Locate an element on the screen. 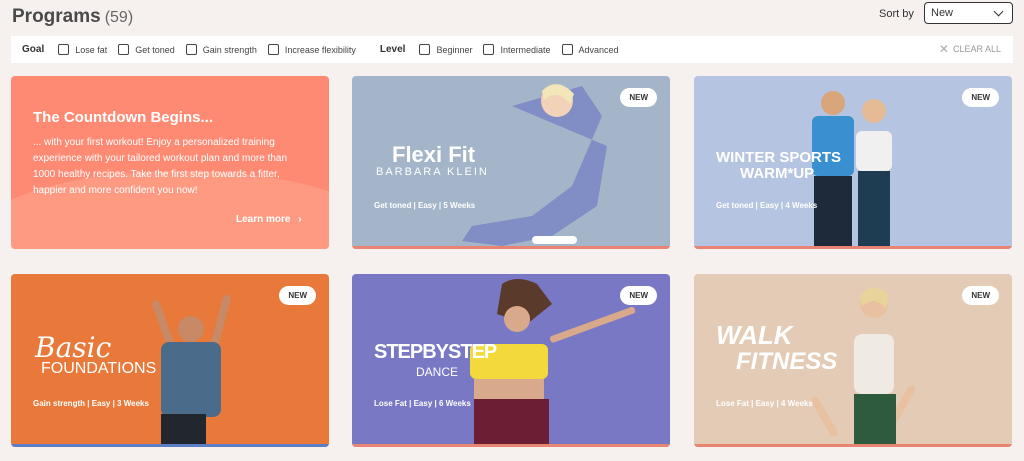 The height and width of the screenshot is (461, 1024). clear-all-button: ✕ CLEAR ALL is located at coordinates (969, 48).